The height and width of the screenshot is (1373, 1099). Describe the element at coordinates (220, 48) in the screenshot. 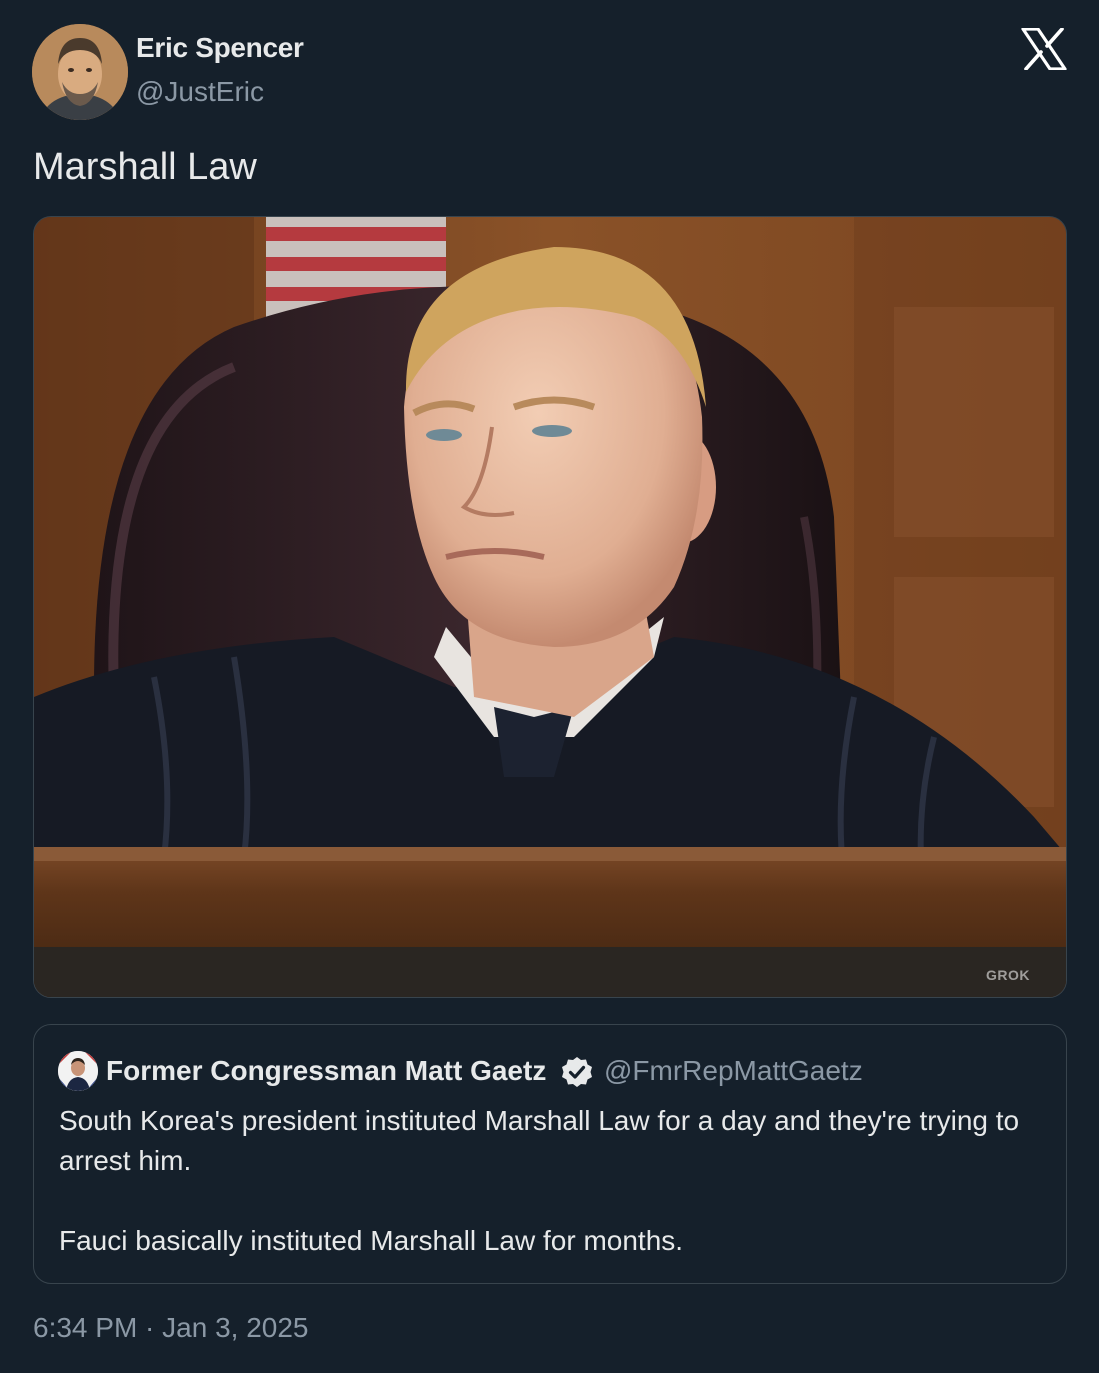

I see `author-display-name: Eric Spencer` at that location.